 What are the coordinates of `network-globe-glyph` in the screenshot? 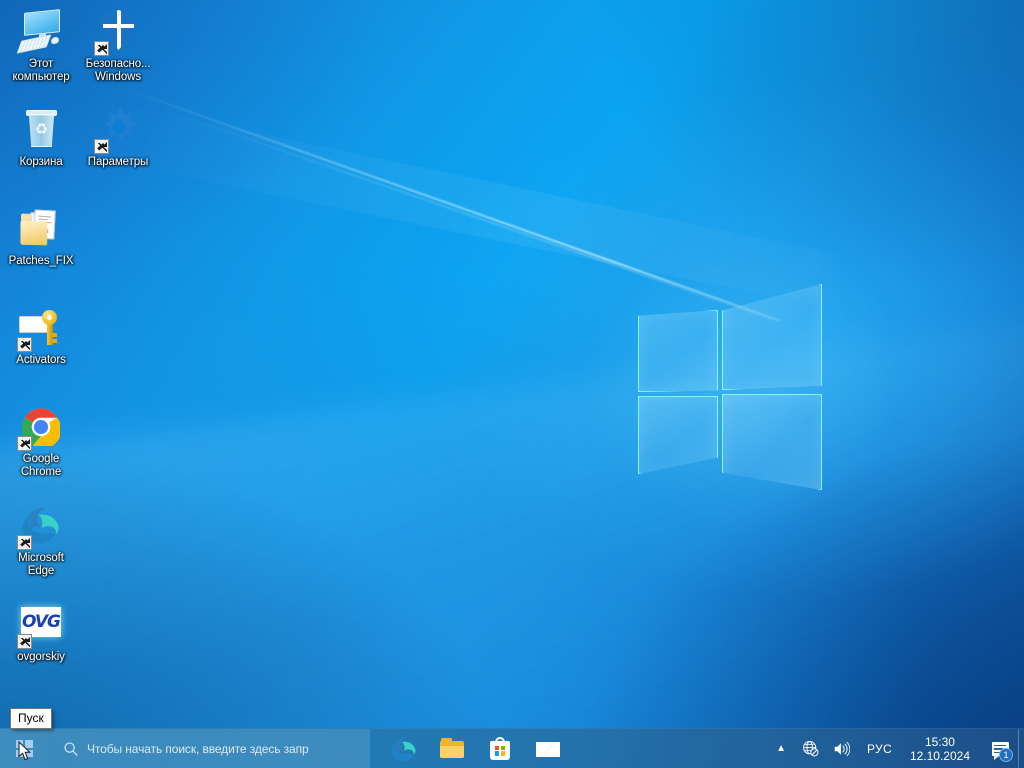 It's located at (811, 749).